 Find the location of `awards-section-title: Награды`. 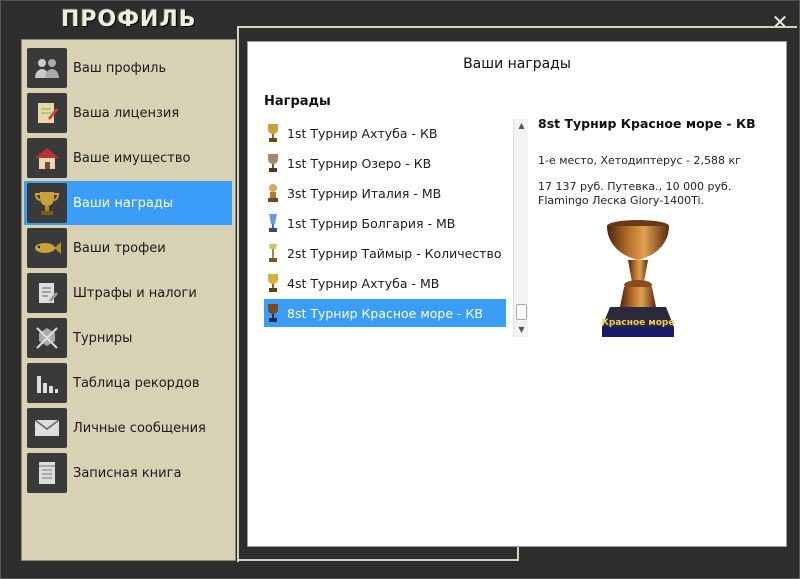

awards-section-title: Награды is located at coordinates (297, 101).